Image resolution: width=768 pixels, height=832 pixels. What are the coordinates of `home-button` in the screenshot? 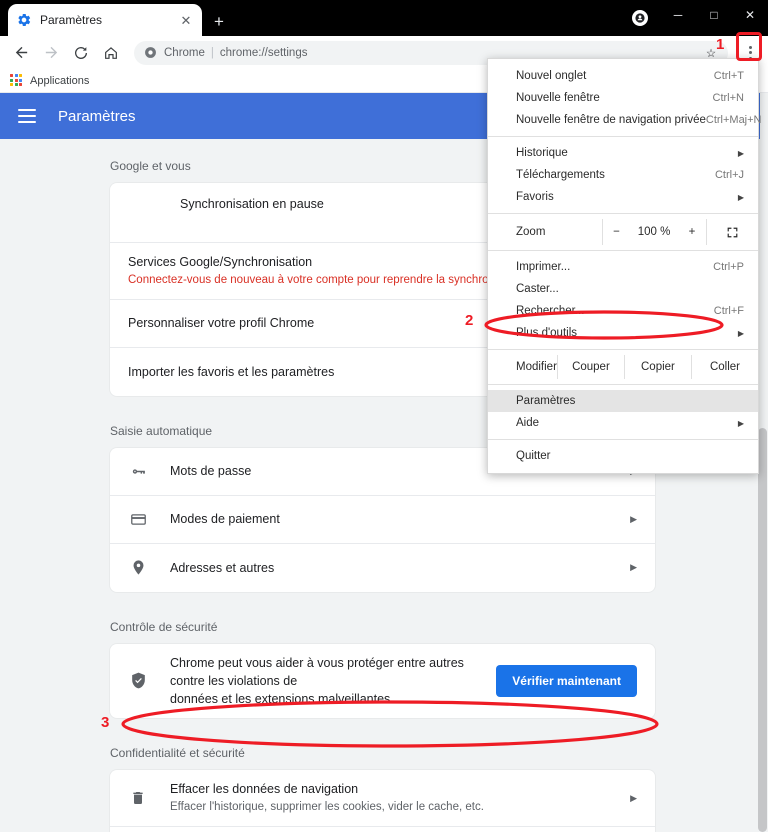 It's located at (111, 53).